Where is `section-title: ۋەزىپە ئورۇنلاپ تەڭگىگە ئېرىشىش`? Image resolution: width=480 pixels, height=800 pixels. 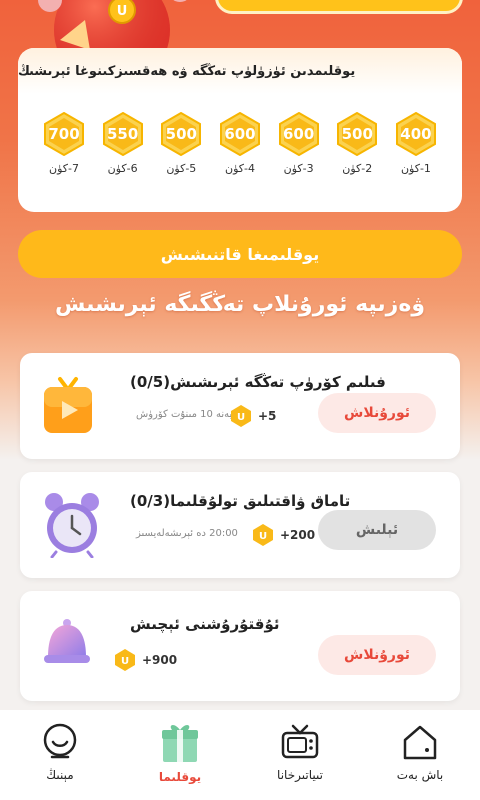
section-title: ۋەزىپە ئورۇنلاپ تەڭگىگە ئېرىشىش is located at coordinates (240, 304).